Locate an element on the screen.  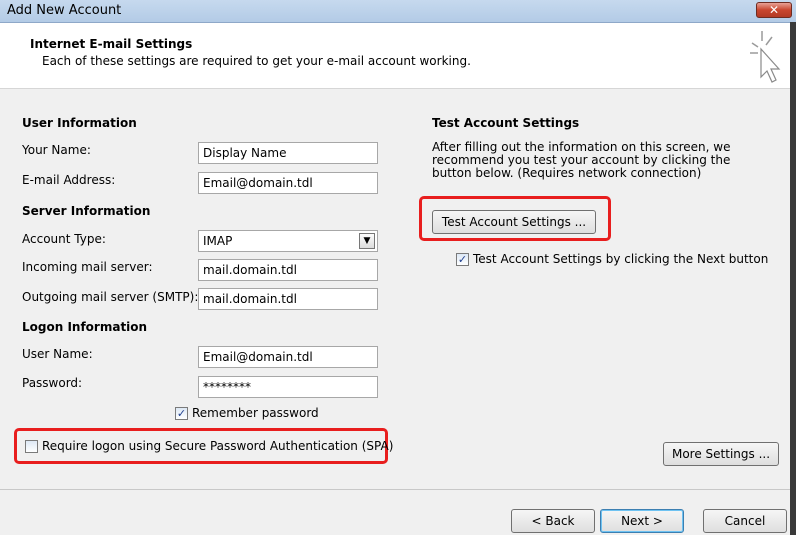
remember-password-checkbox: ✓ is located at coordinates (181, 413).